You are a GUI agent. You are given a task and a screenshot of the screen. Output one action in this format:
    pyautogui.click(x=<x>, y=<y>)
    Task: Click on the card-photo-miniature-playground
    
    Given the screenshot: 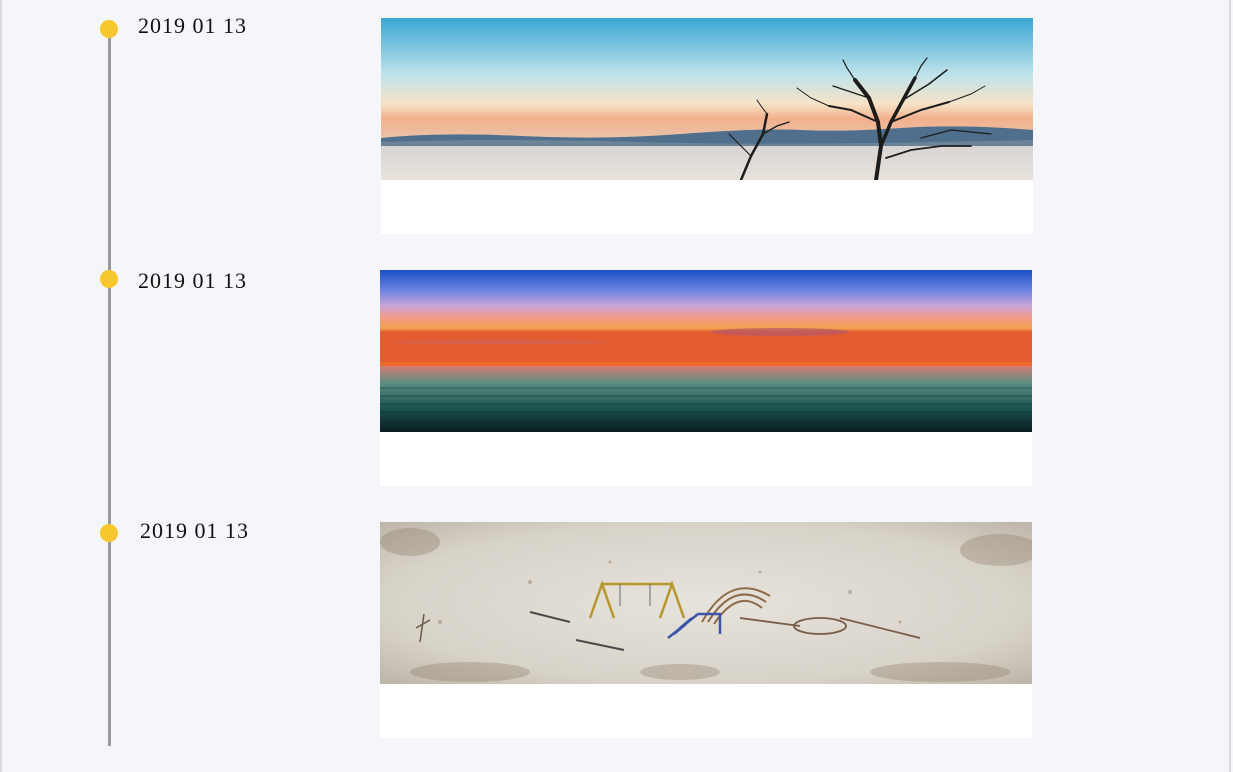 What is the action you would take?
    pyautogui.click(x=706, y=603)
    